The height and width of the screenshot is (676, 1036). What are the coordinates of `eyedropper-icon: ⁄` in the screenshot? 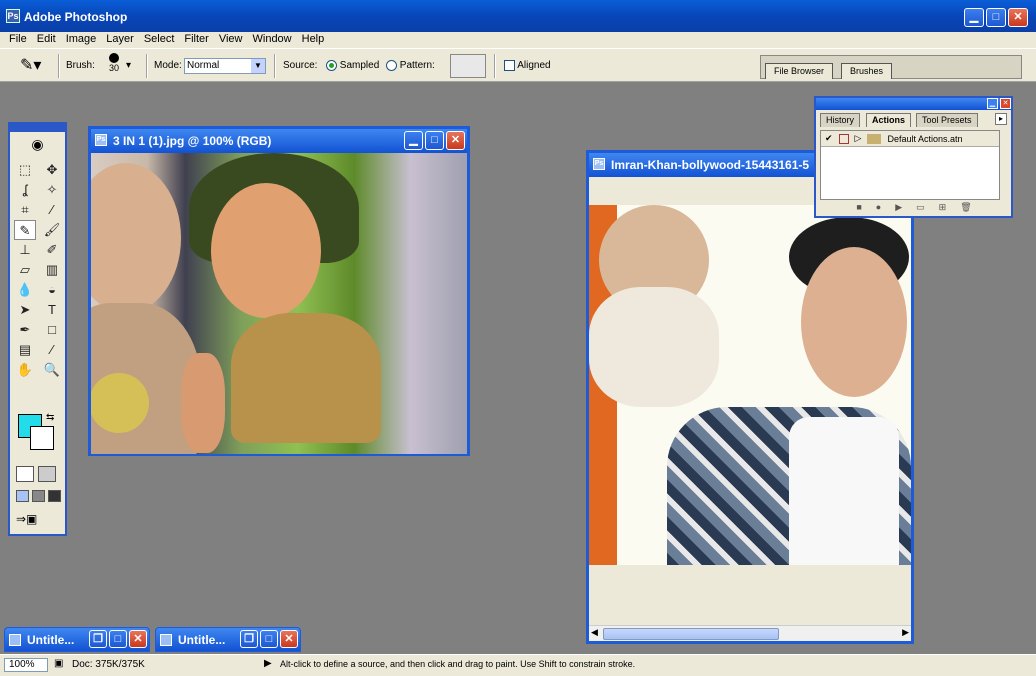 It's located at (52, 350).